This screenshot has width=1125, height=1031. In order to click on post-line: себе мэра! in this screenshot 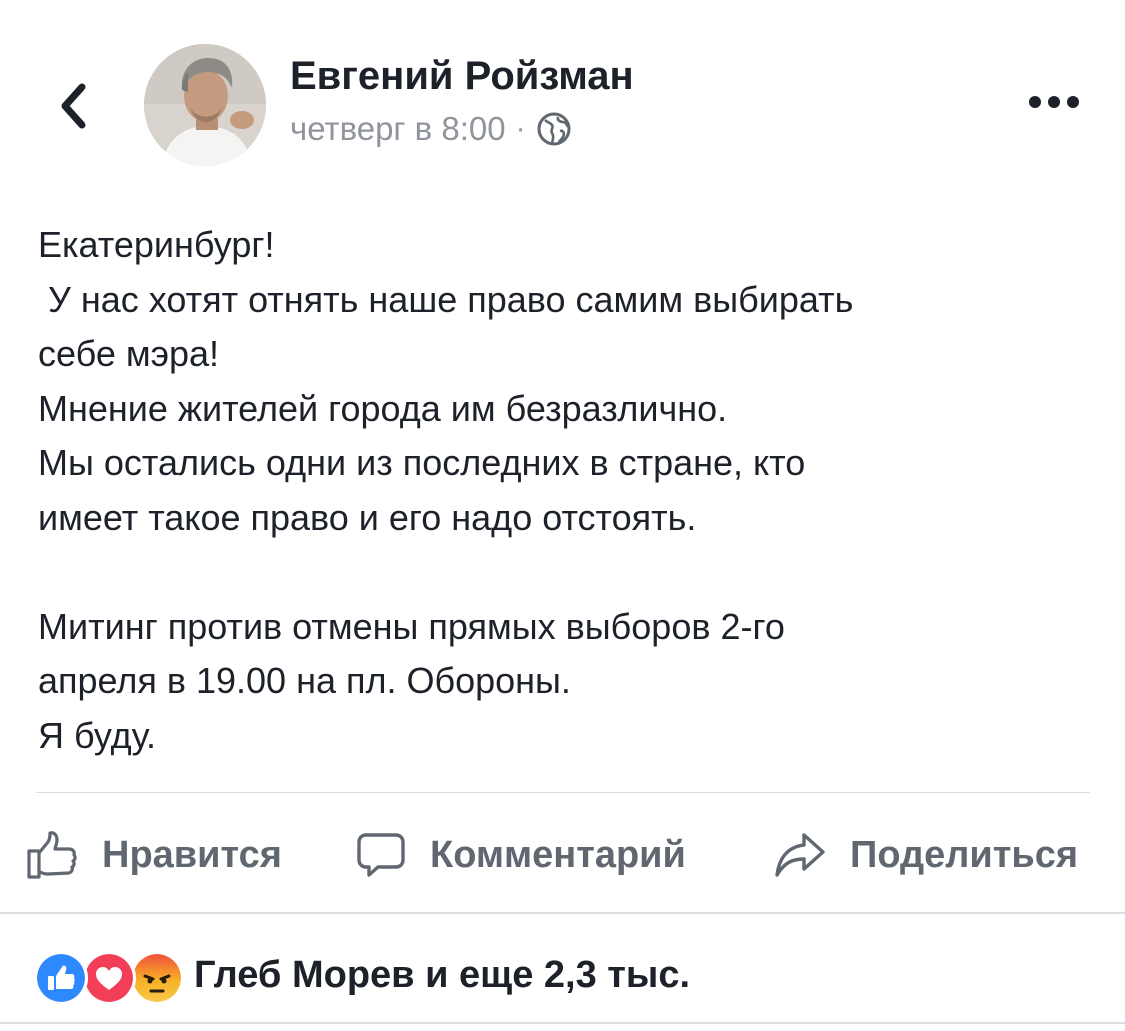, I will do `click(129, 353)`.